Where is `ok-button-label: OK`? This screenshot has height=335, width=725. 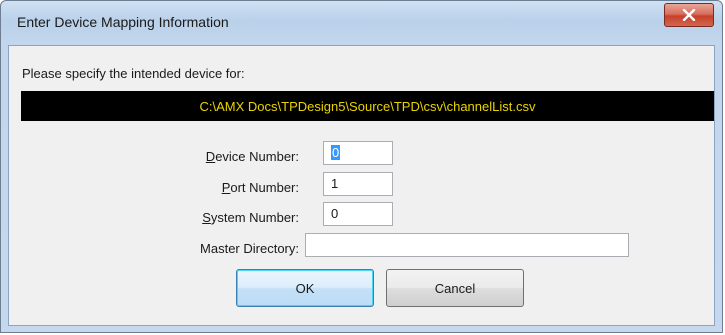
ok-button-label: OK is located at coordinates (305, 288).